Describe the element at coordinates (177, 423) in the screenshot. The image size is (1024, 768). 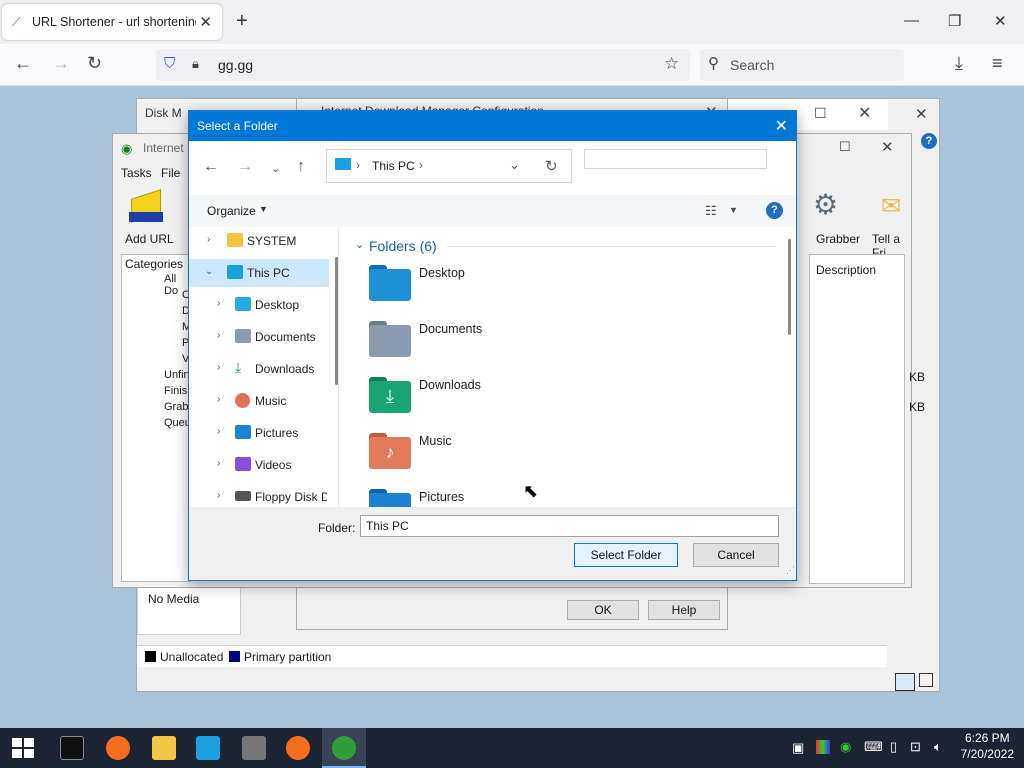
I see `category-item: Queu` at that location.